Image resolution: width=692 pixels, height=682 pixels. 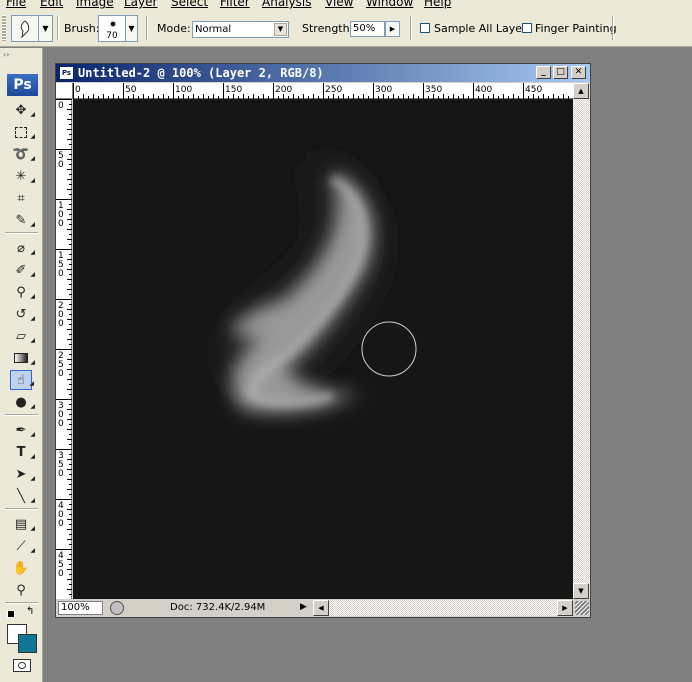 What do you see at coordinates (21, 590) in the screenshot?
I see `zoom-icon: ⚲` at bounding box center [21, 590].